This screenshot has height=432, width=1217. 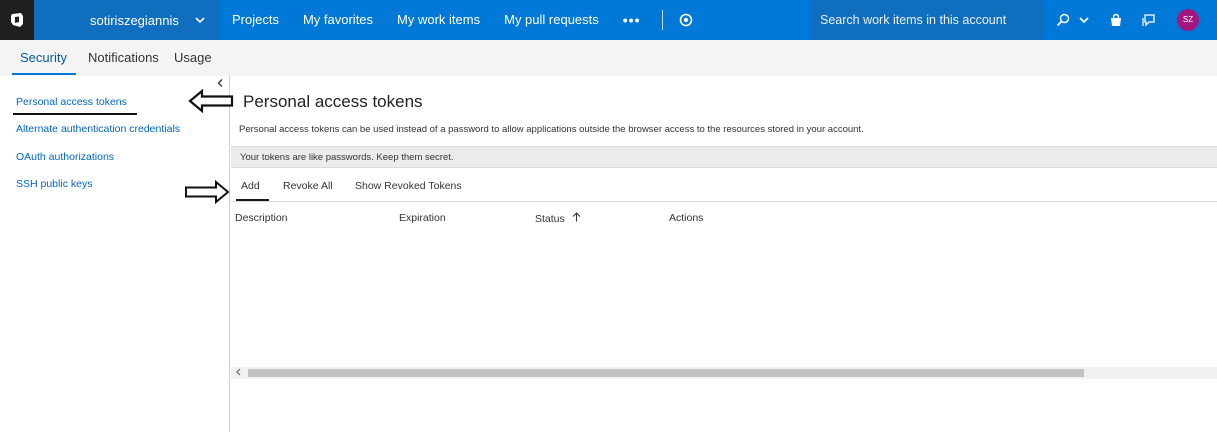 What do you see at coordinates (551, 20) in the screenshot?
I see `nav-my-pull-requests: My pull requests` at bounding box center [551, 20].